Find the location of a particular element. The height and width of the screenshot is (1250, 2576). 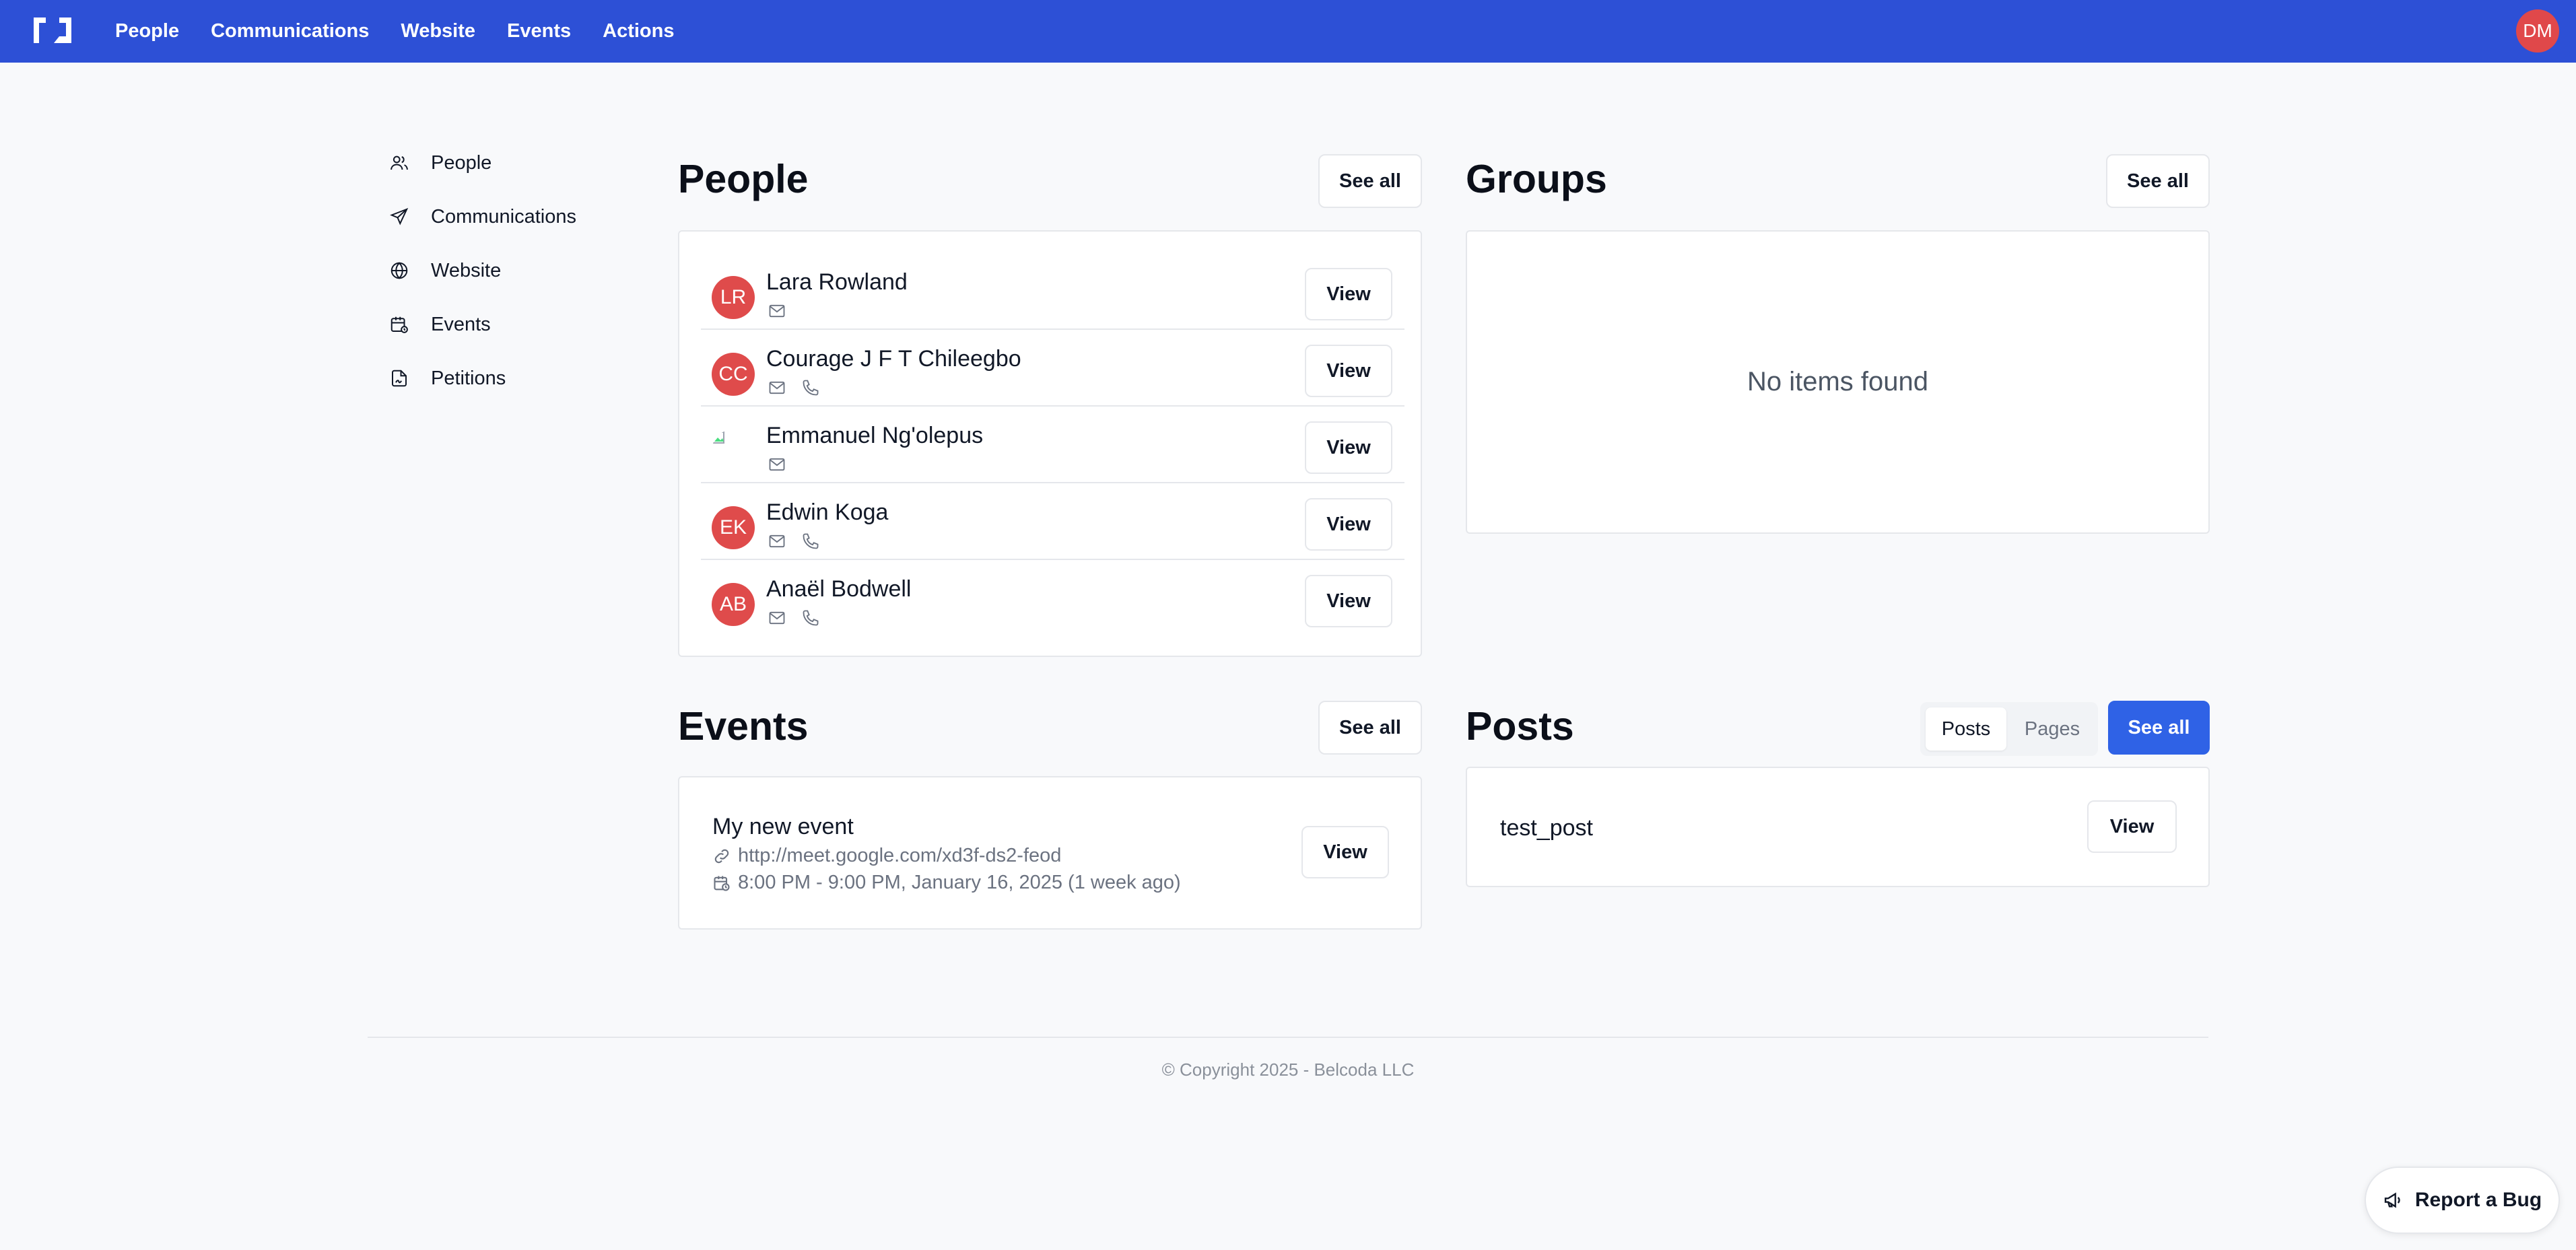

footer-copyright: © Copyright 2025 - Belcoda LLC is located at coordinates (1288, 1070).